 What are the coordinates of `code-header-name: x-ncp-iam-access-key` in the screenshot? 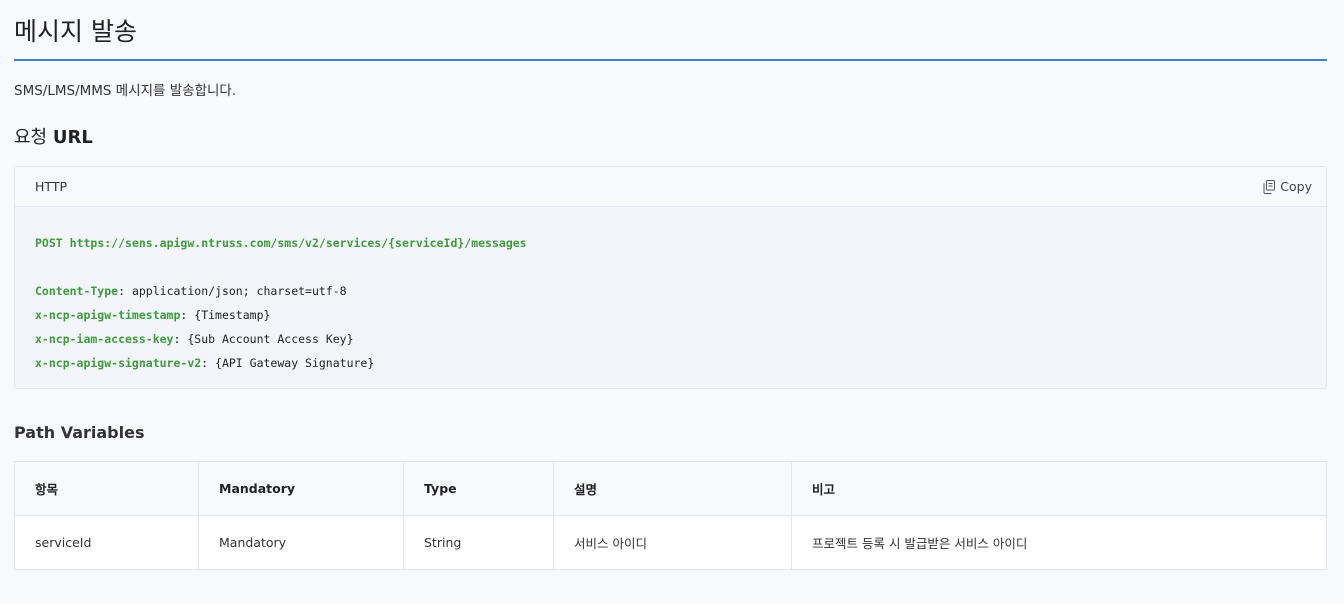 It's located at (104, 339).